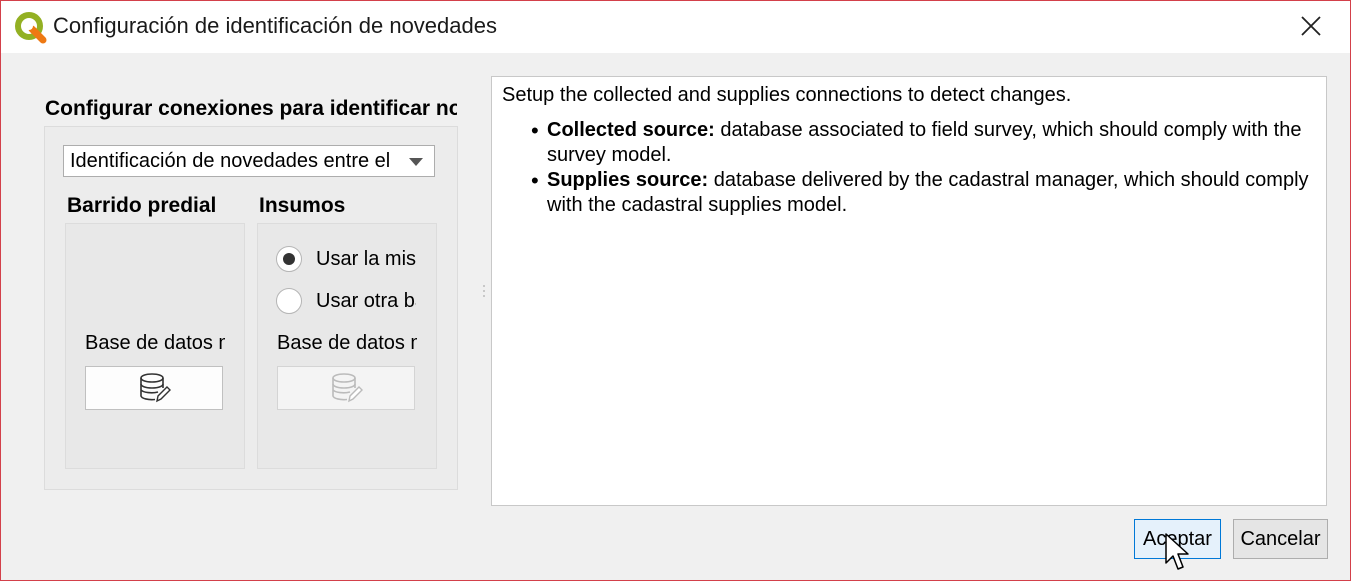  I want to click on barrido-db-connect-button, so click(154, 388).